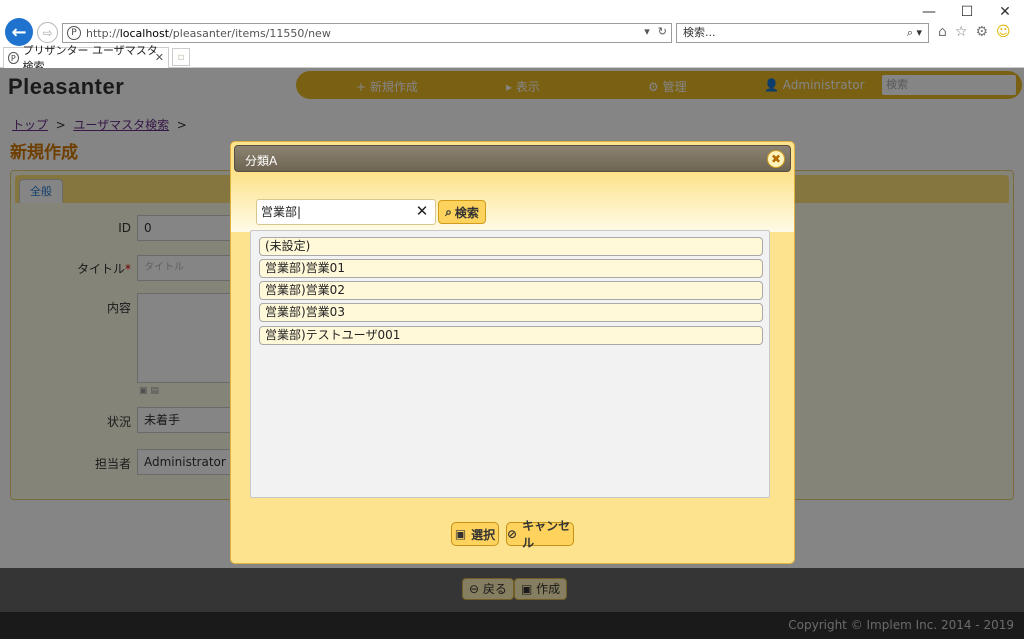  I want to click on list-item: 営業部)テストユーザ001, so click(511, 335).